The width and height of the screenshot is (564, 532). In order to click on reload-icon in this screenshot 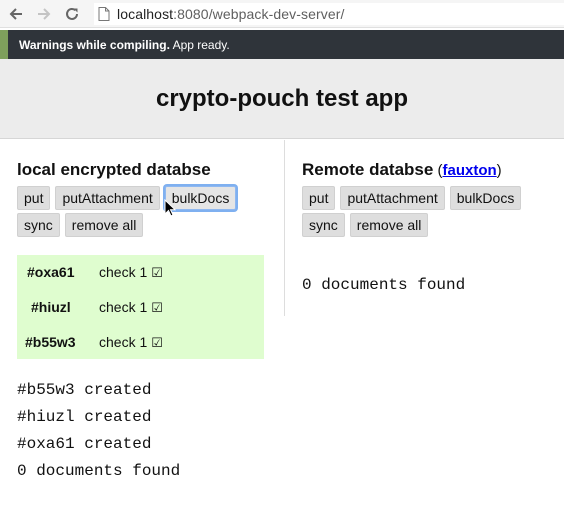, I will do `click(72, 14)`.